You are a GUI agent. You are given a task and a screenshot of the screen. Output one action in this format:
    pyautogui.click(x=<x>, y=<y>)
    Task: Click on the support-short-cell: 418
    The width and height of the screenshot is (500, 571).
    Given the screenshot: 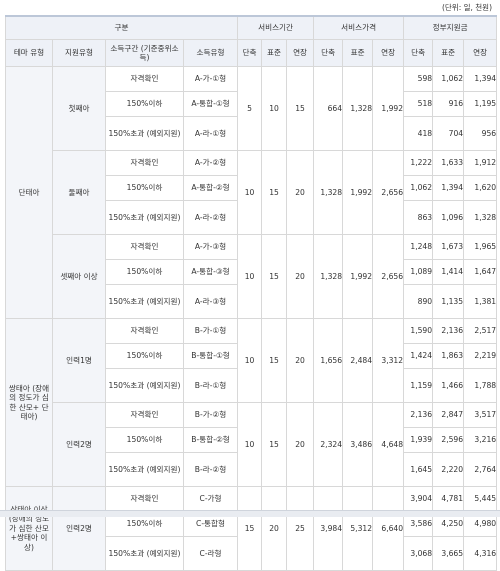 What is the action you would take?
    pyautogui.click(x=418, y=133)
    